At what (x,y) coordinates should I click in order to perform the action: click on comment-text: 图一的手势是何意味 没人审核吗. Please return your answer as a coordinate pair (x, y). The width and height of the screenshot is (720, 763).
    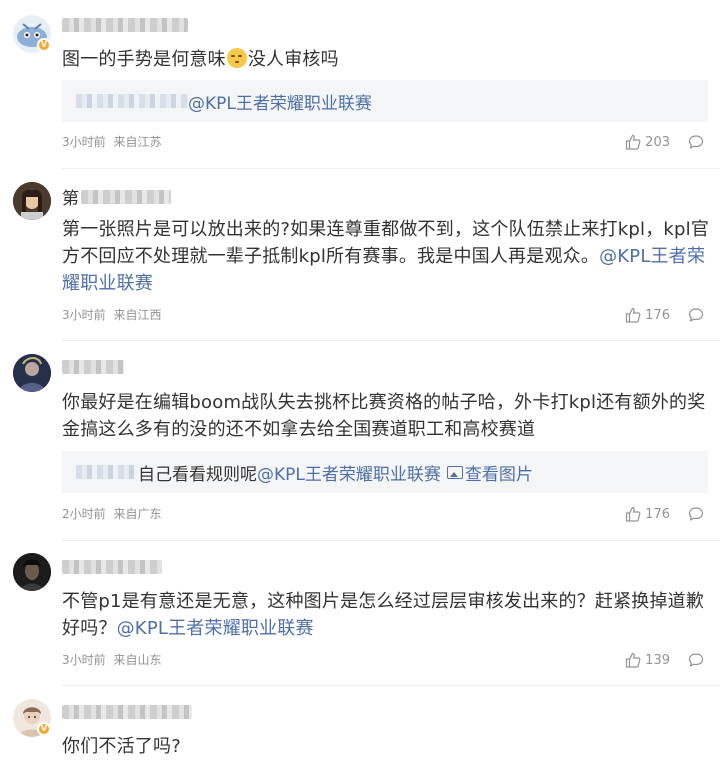
    Looking at the image, I should click on (200, 59).